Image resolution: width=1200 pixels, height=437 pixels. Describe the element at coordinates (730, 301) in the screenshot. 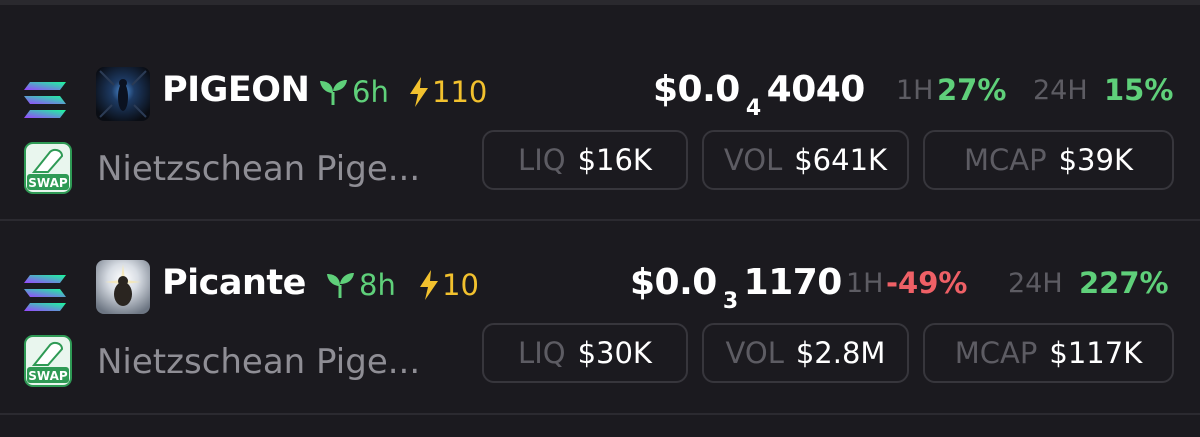

I see `price-zero-count: 3` at that location.